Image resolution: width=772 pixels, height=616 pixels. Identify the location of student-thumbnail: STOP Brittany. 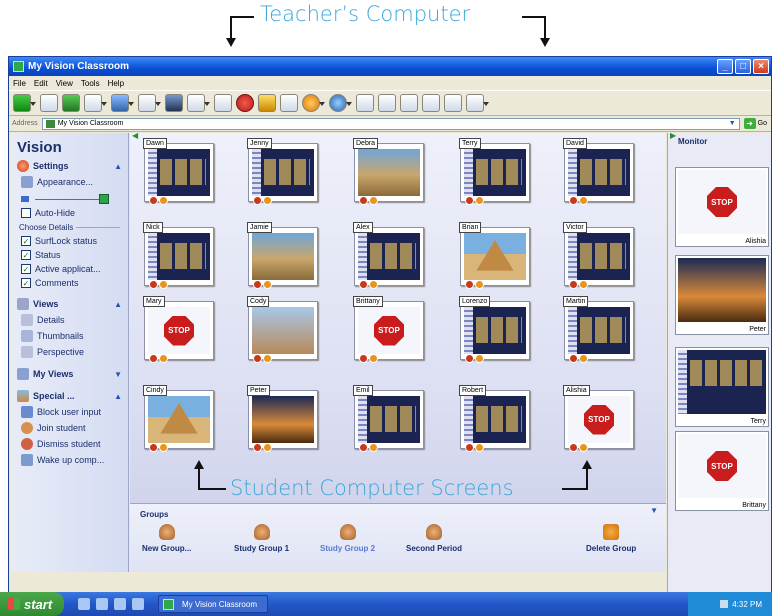
(388, 329).